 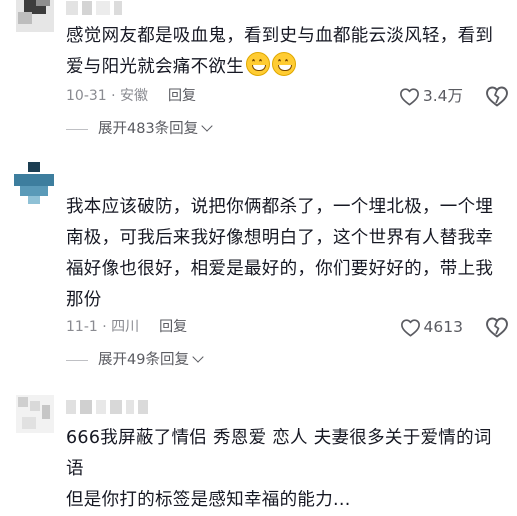 I want to click on comment-meta: 10-31 · 安徽 回复, so click(x=131, y=96).